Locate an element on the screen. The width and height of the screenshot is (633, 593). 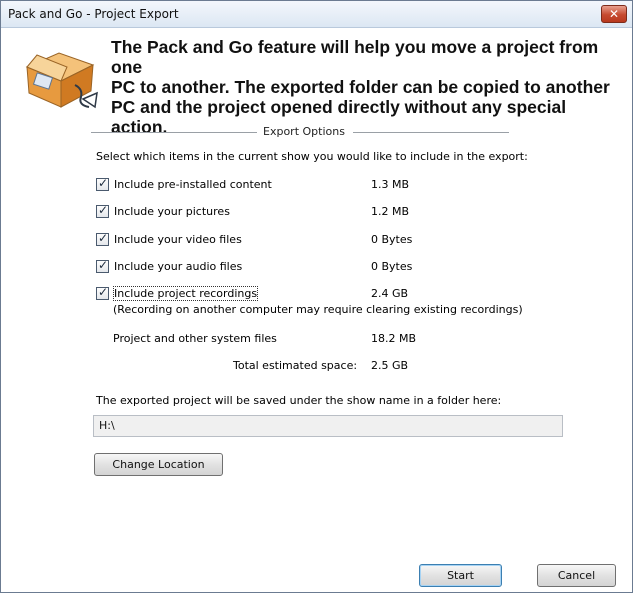
video-files-checkbox: ✓ is located at coordinates (102, 238).